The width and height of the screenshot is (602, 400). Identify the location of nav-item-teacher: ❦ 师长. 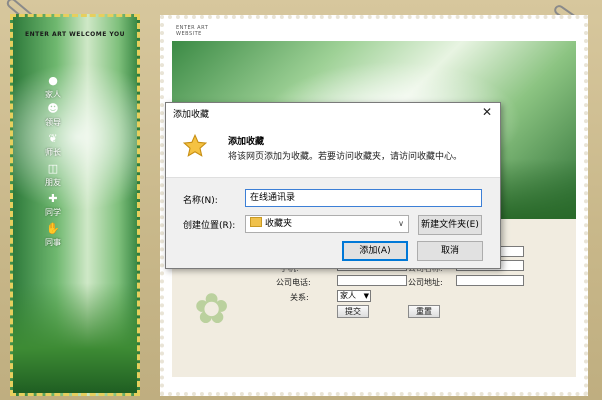
(53, 145).